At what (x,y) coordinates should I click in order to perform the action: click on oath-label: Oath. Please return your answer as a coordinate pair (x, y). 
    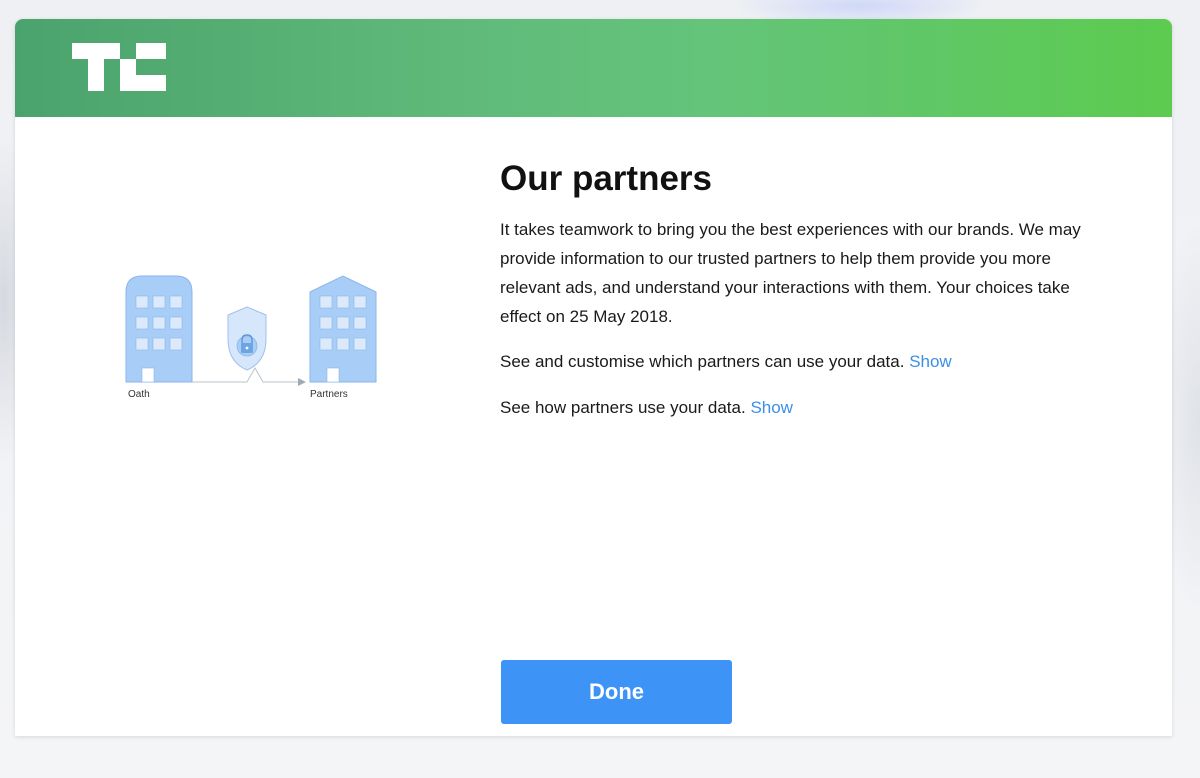
    Looking at the image, I should click on (139, 394).